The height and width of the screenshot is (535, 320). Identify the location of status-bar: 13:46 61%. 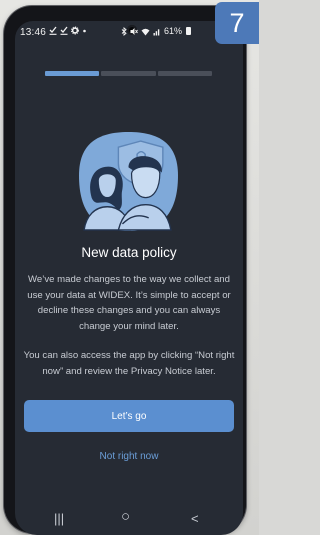
(129, 32).